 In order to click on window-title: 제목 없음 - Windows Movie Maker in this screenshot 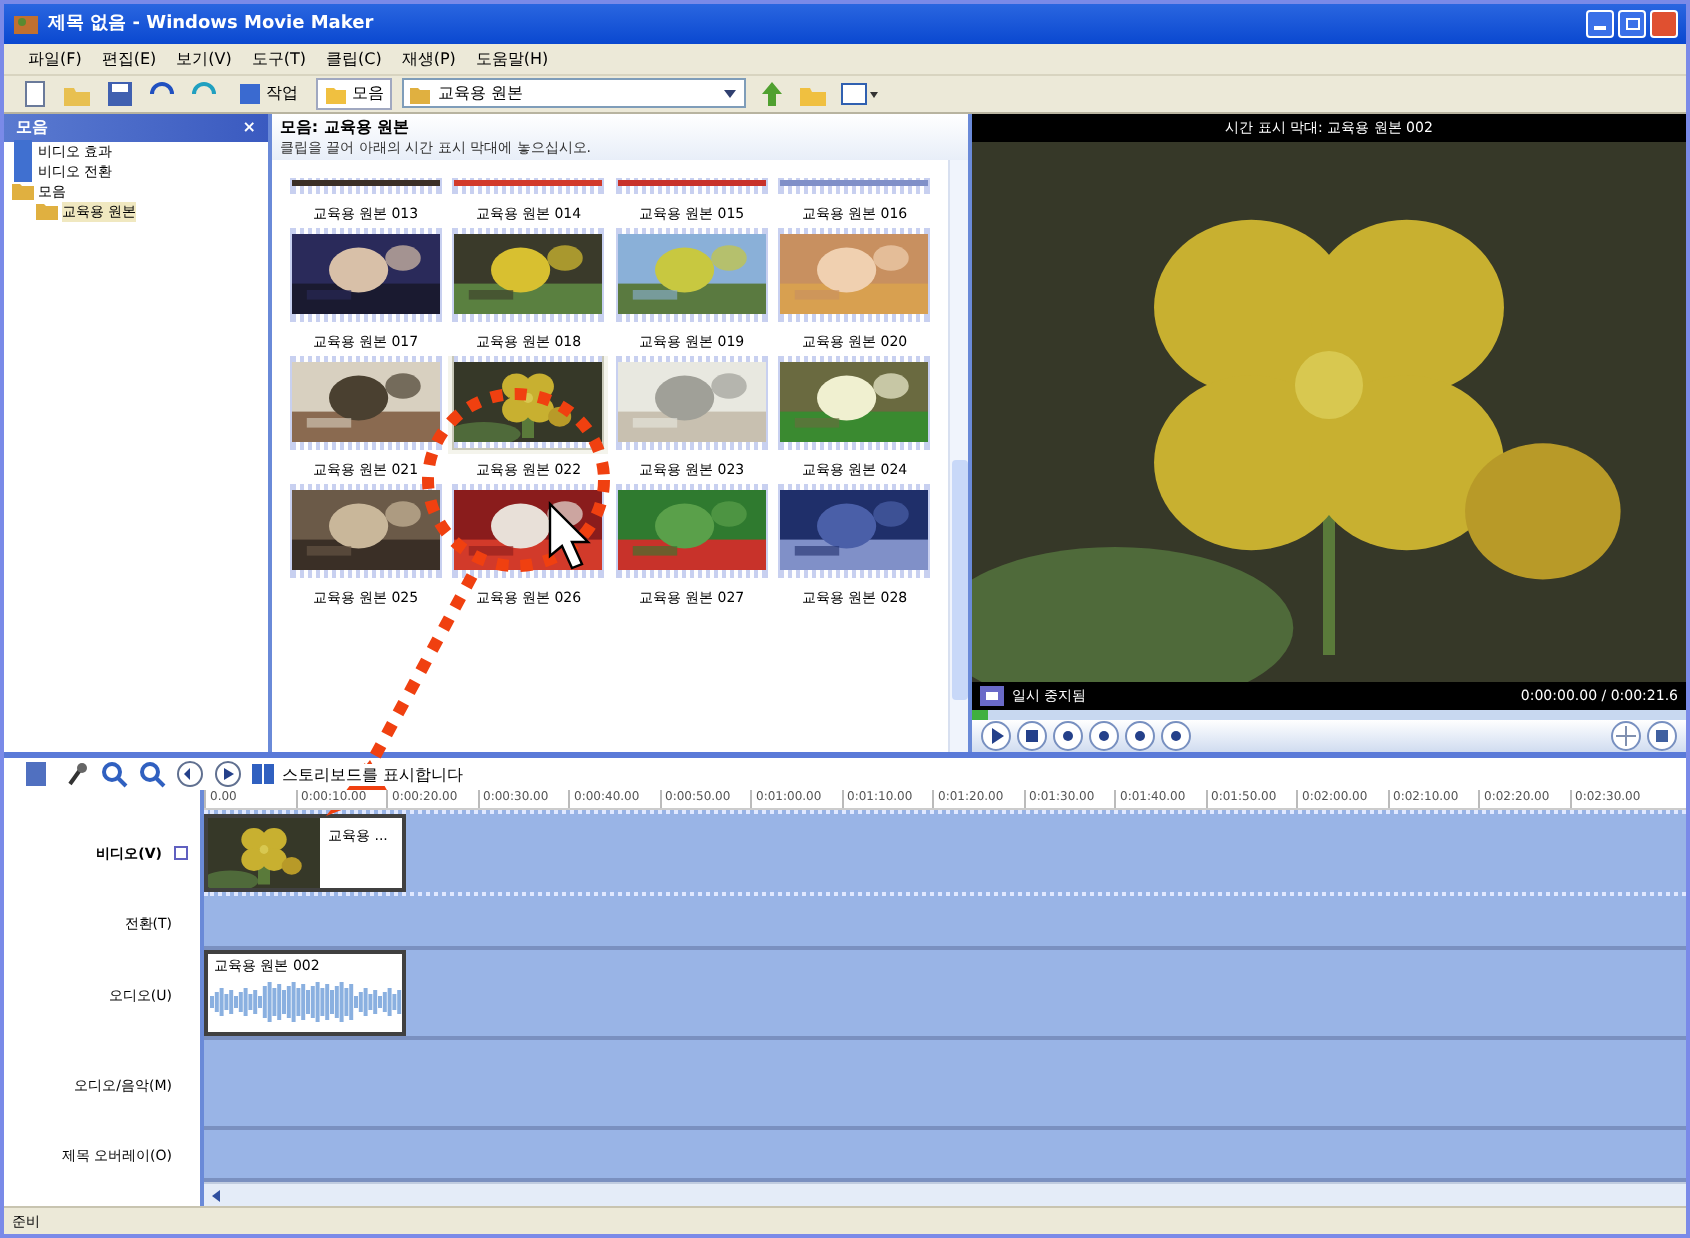, I will do `click(212, 24)`.